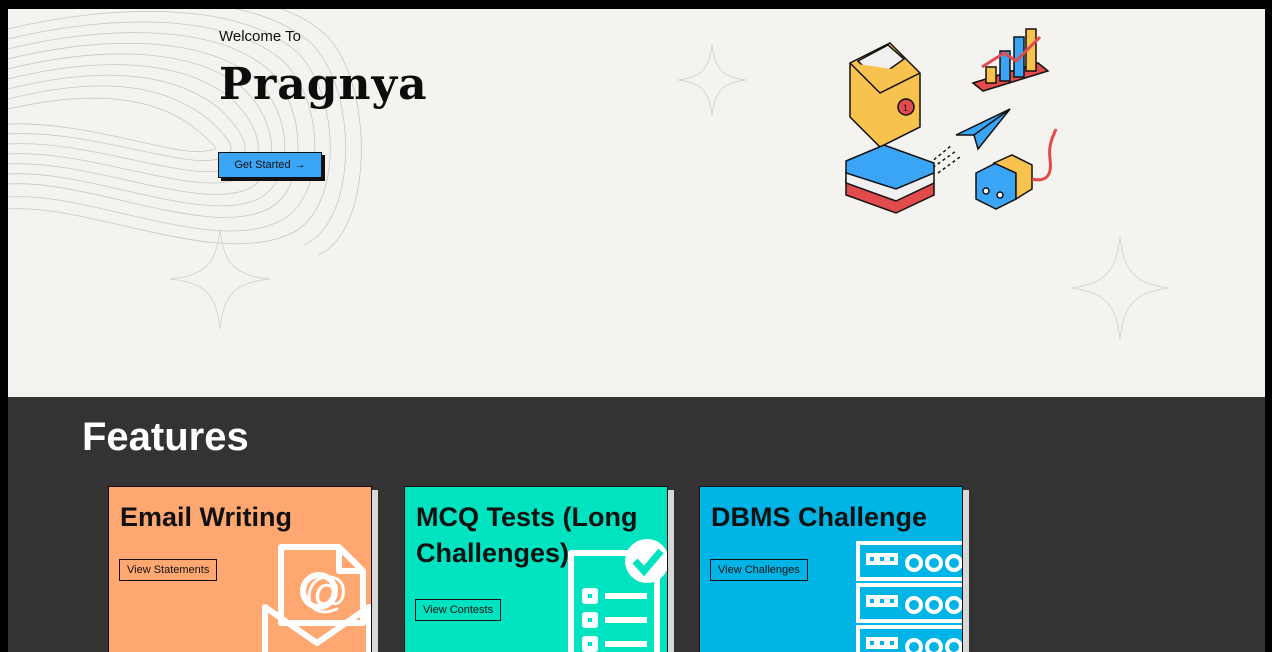 This screenshot has width=1272, height=652. I want to click on feature-card-dbms-challenge: DBMS Challenge View Challenges, so click(831, 569).